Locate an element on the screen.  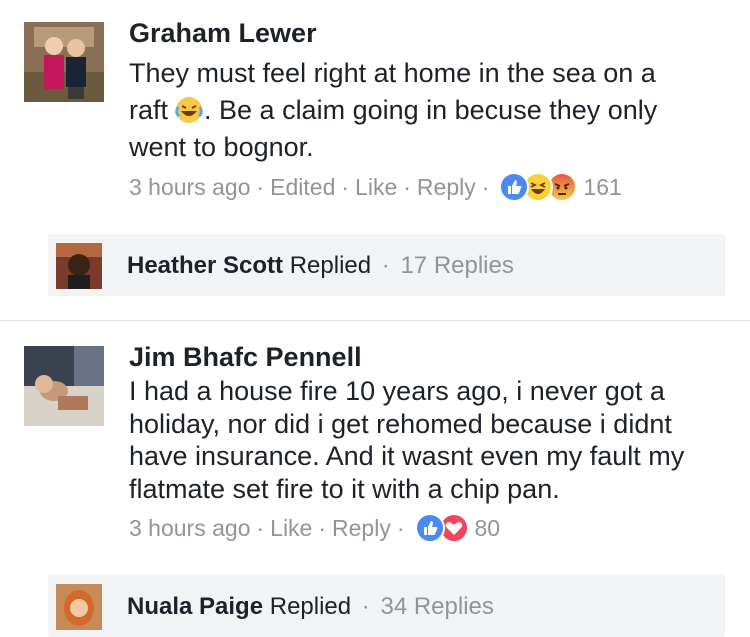
comment-line: flatmate set fire to it with a chip pan. is located at coordinates (344, 488).